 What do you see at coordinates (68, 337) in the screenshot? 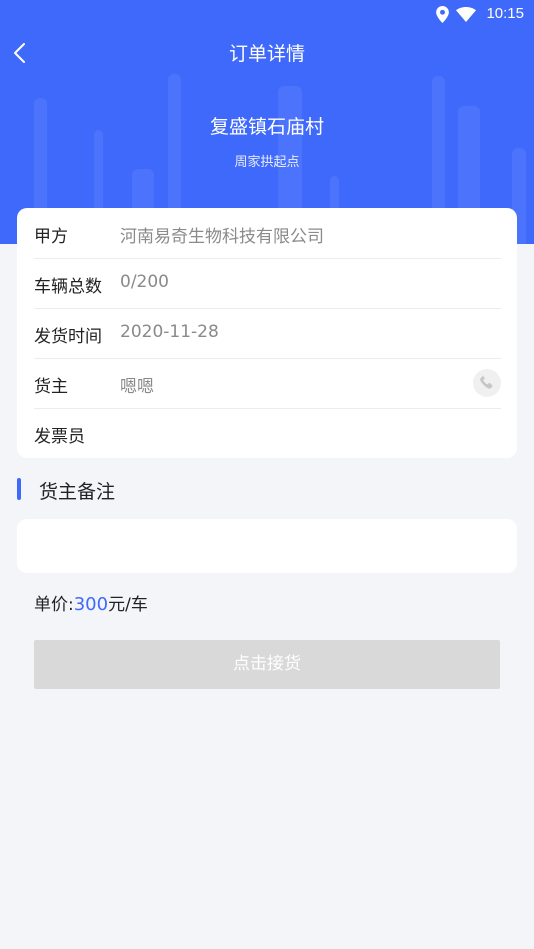
I see `ship-time-label: 发货时间` at bounding box center [68, 337].